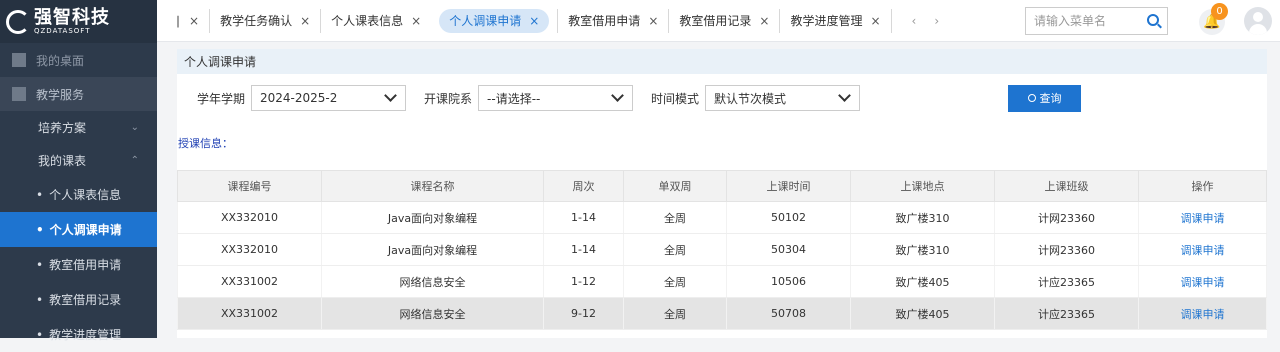  I want to click on query-label: 查询, so click(1050, 98).